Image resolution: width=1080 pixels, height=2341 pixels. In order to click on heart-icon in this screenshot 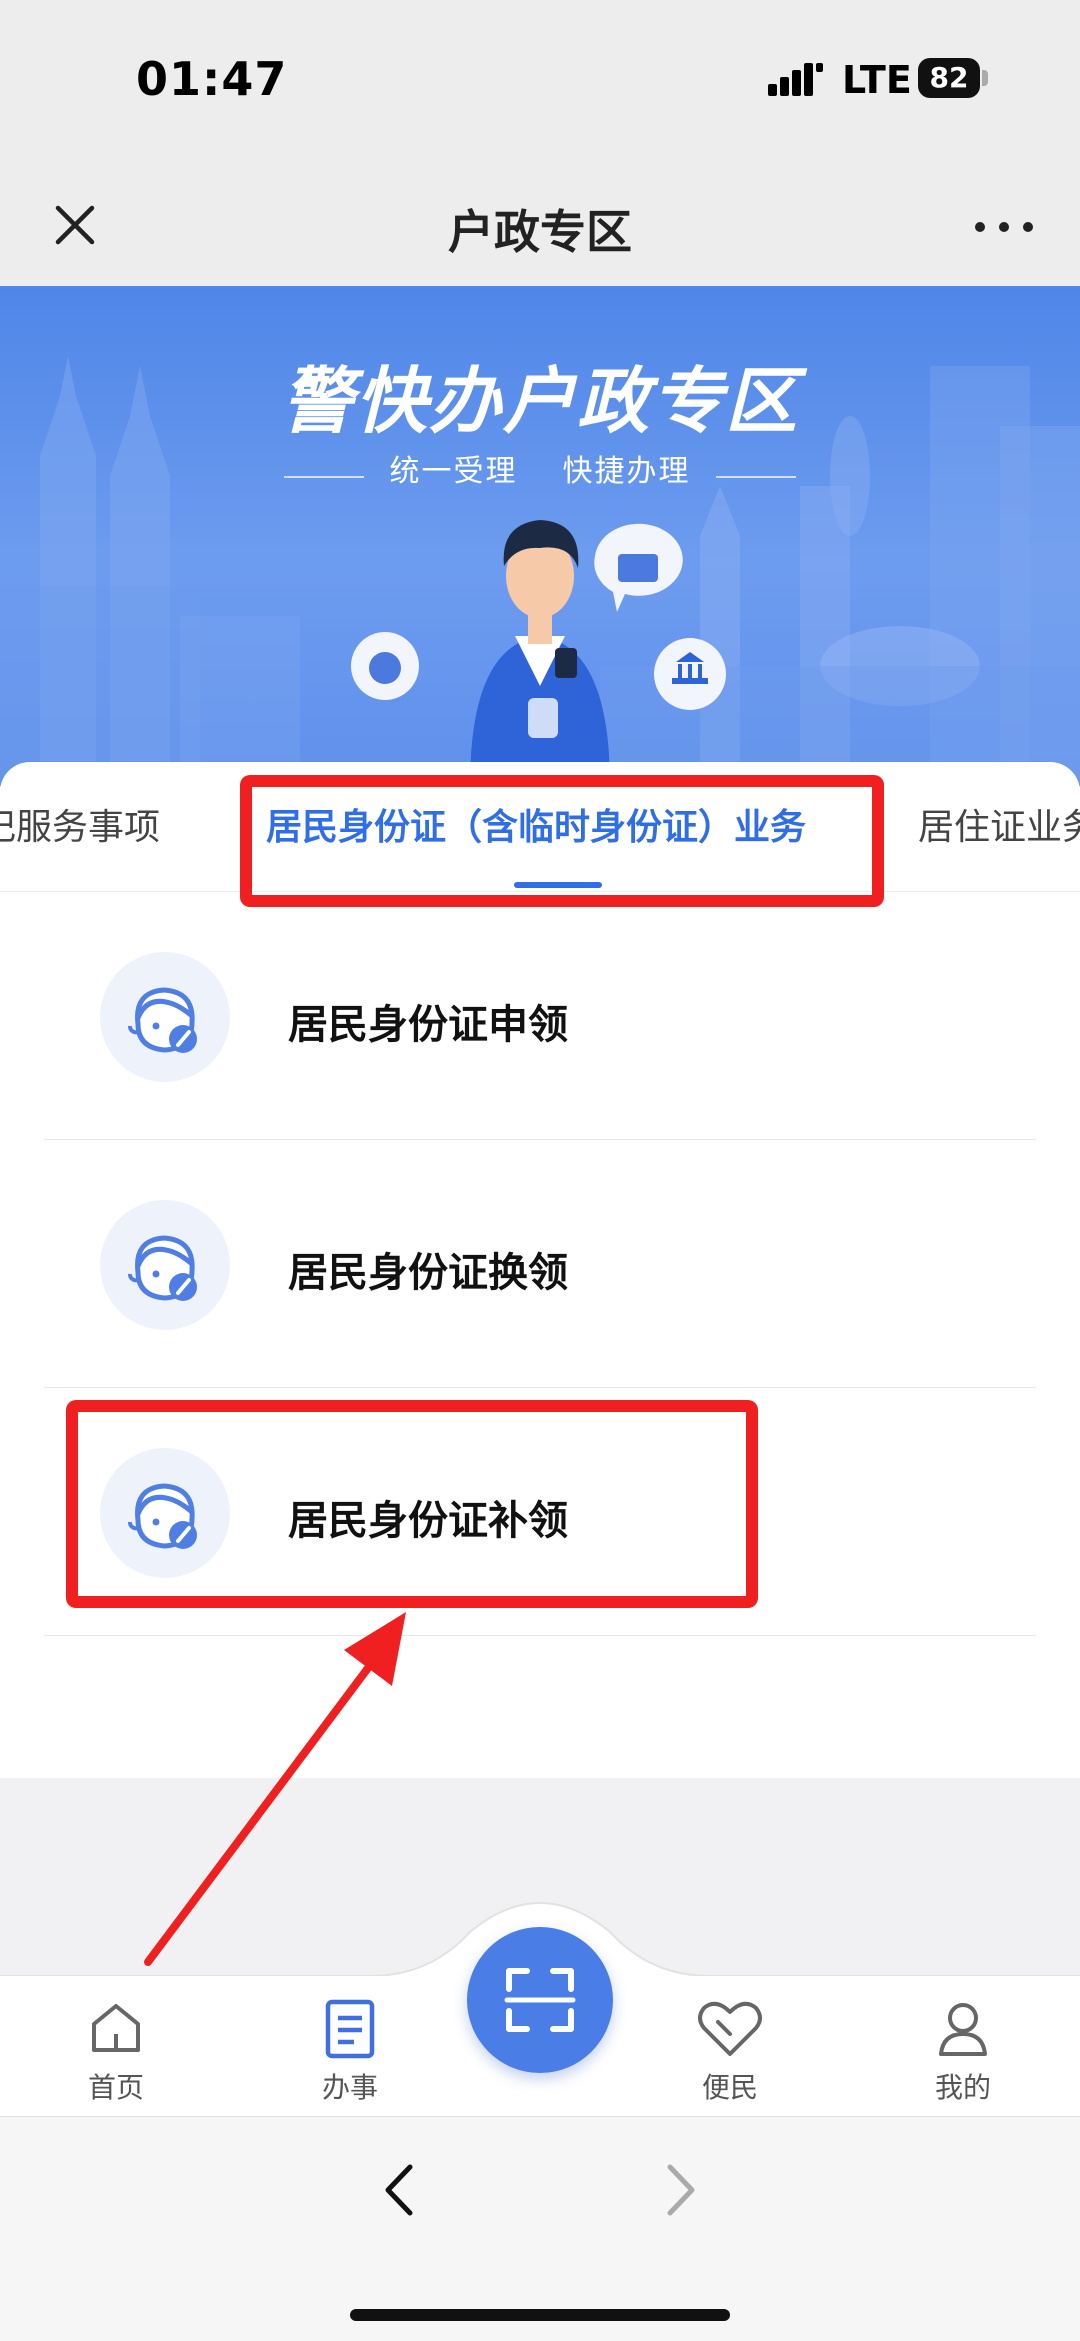, I will do `click(730, 2028)`.